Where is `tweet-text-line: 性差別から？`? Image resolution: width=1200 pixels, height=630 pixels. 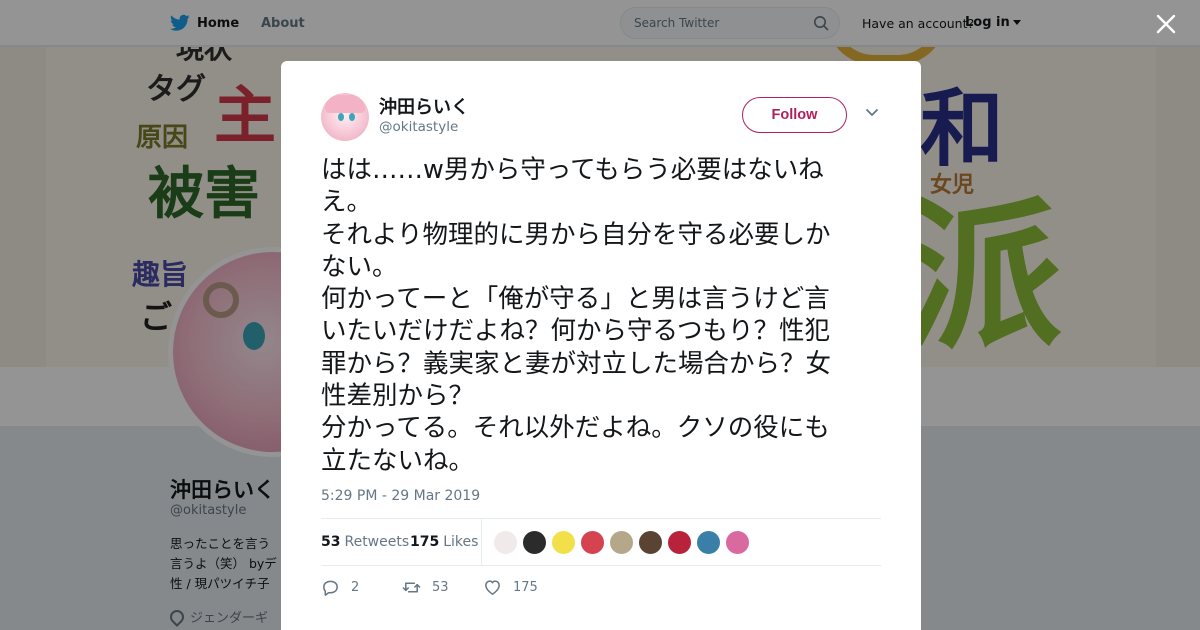 tweet-text-line: 性差別から？ is located at coordinates (398, 396).